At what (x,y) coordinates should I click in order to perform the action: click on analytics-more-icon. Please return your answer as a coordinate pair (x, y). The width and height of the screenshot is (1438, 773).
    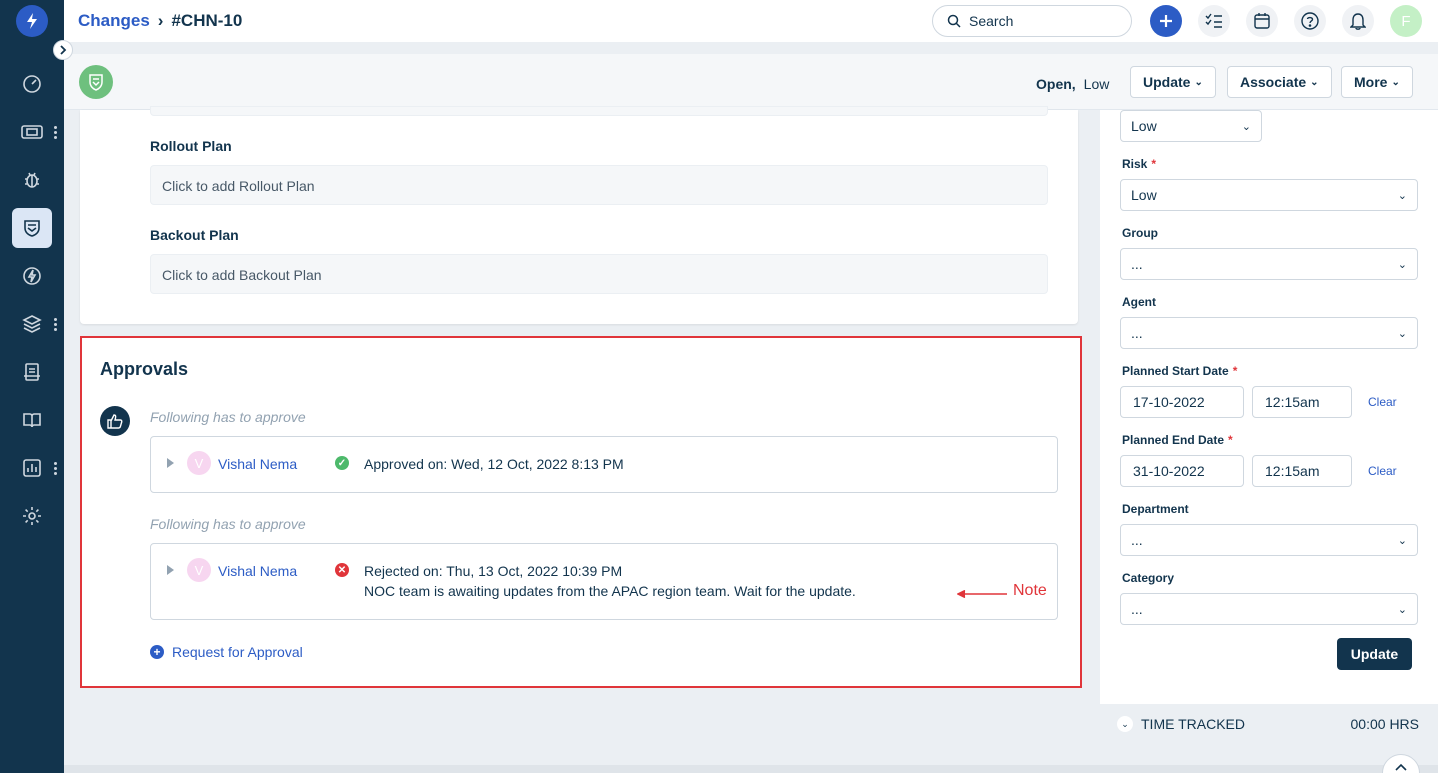
    Looking at the image, I should click on (56, 469).